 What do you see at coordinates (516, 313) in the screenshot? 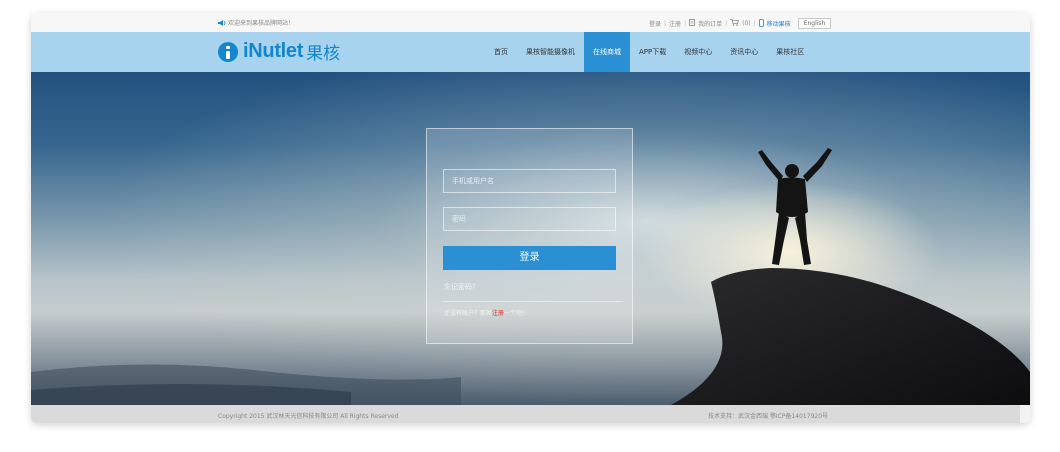
I see `no-account-end-text: 一个吧！` at bounding box center [516, 313].